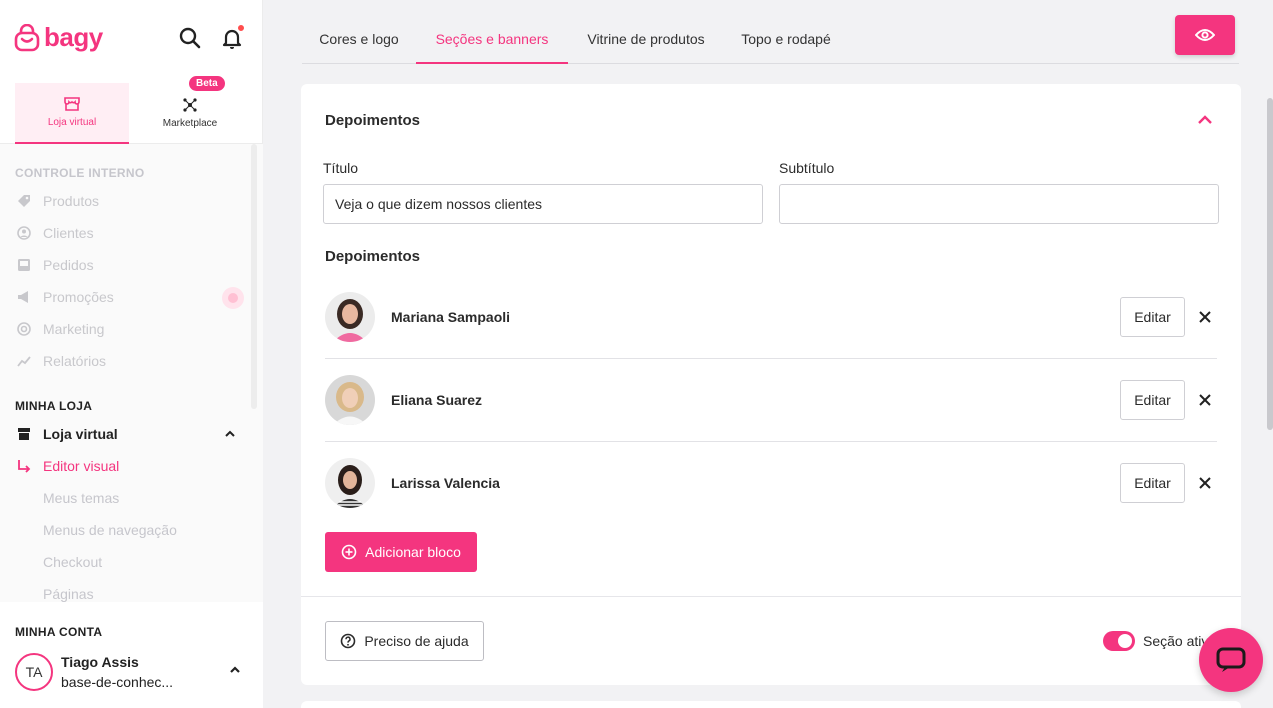 The image size is (1273, 708). What do you see at coordinates (110, 530) in the screenshot?
I see `sidebar-item-menus-navegacao: Menus de navegação` at bounding box center [110, 530].